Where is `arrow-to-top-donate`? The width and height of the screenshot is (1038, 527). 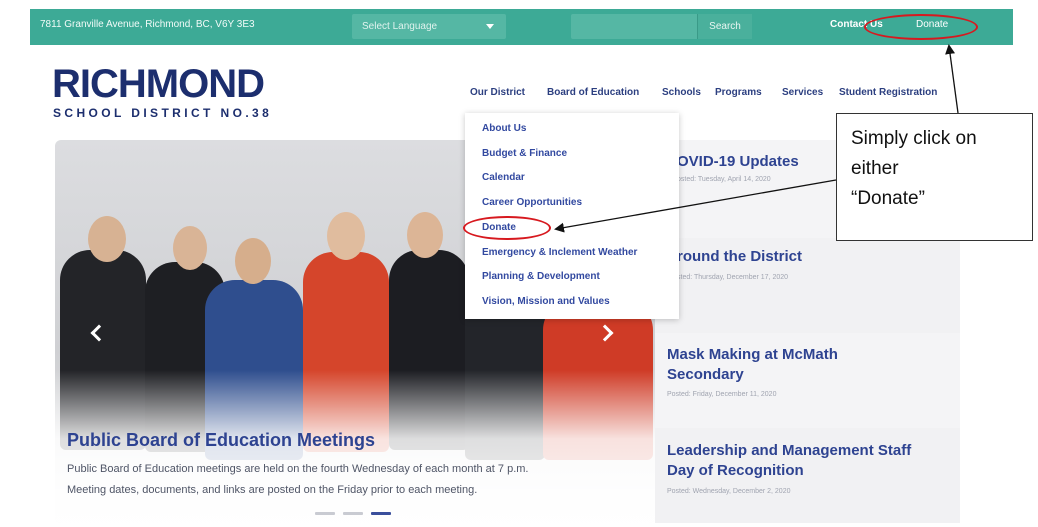
arrow-to-top-donate is located at coordinates (952, 79).